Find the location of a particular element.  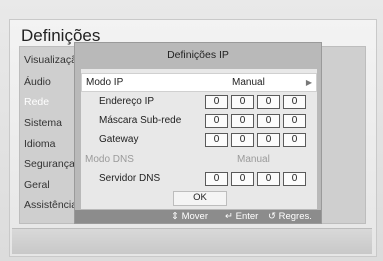

dialog-title: Definições IP is located at coordinates (198, 55).